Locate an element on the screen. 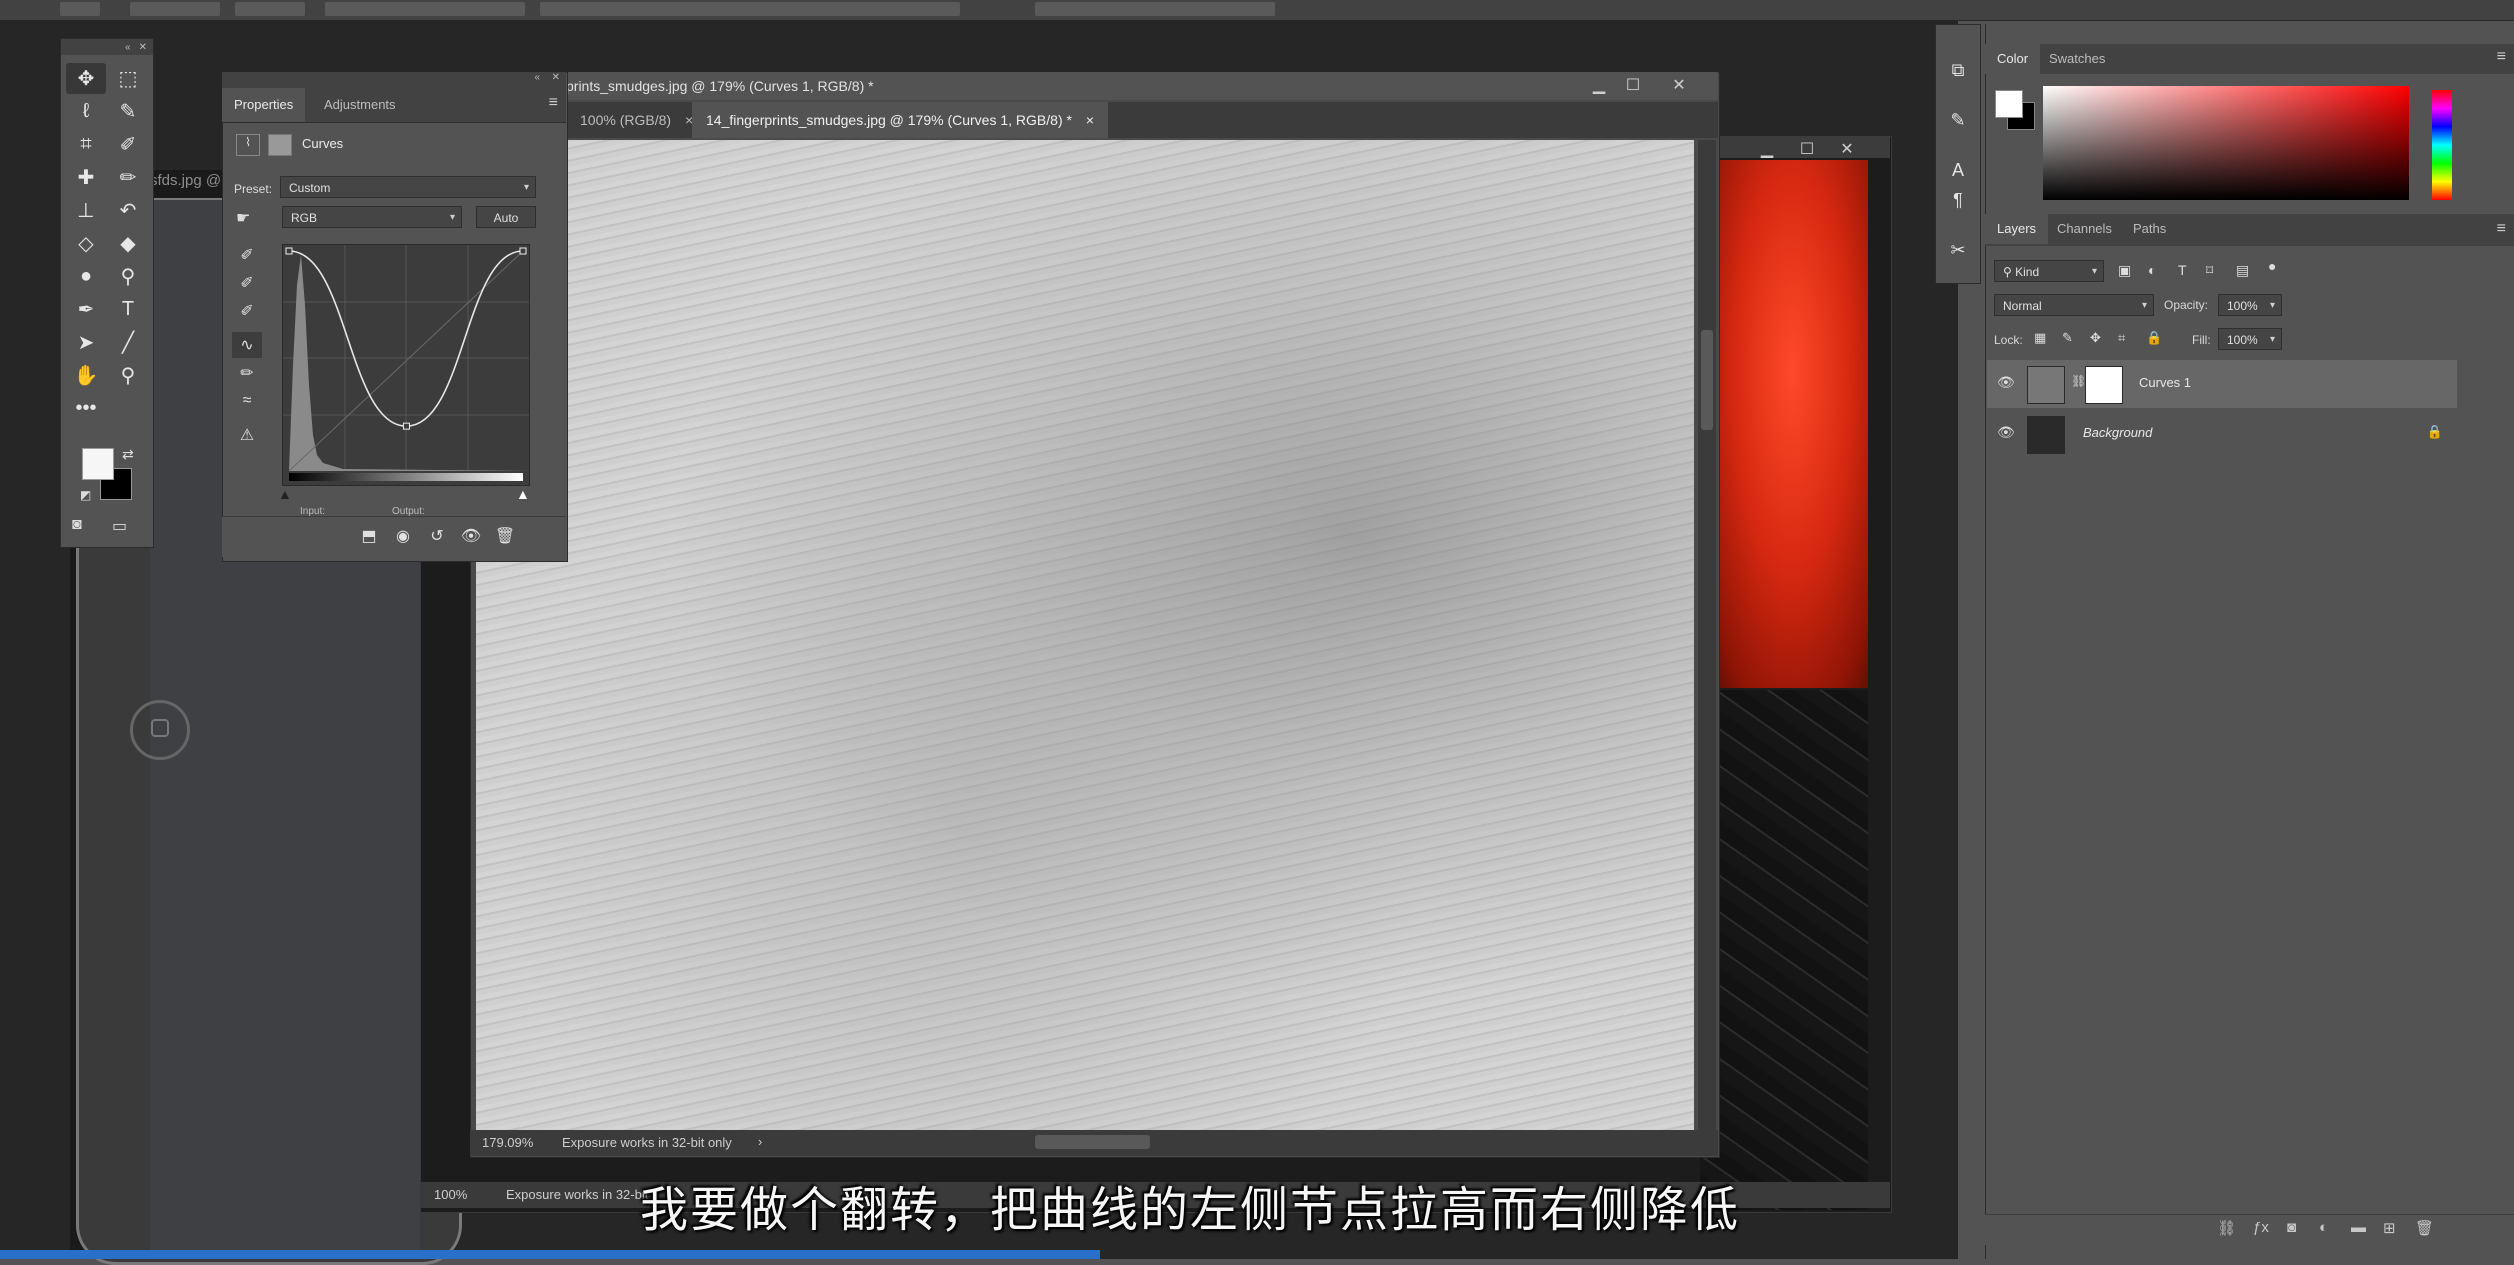 The height and width of the screenshot is (1265, 2514). quick-select-tool-icon: ✎ is located at coordinates (128, 111).